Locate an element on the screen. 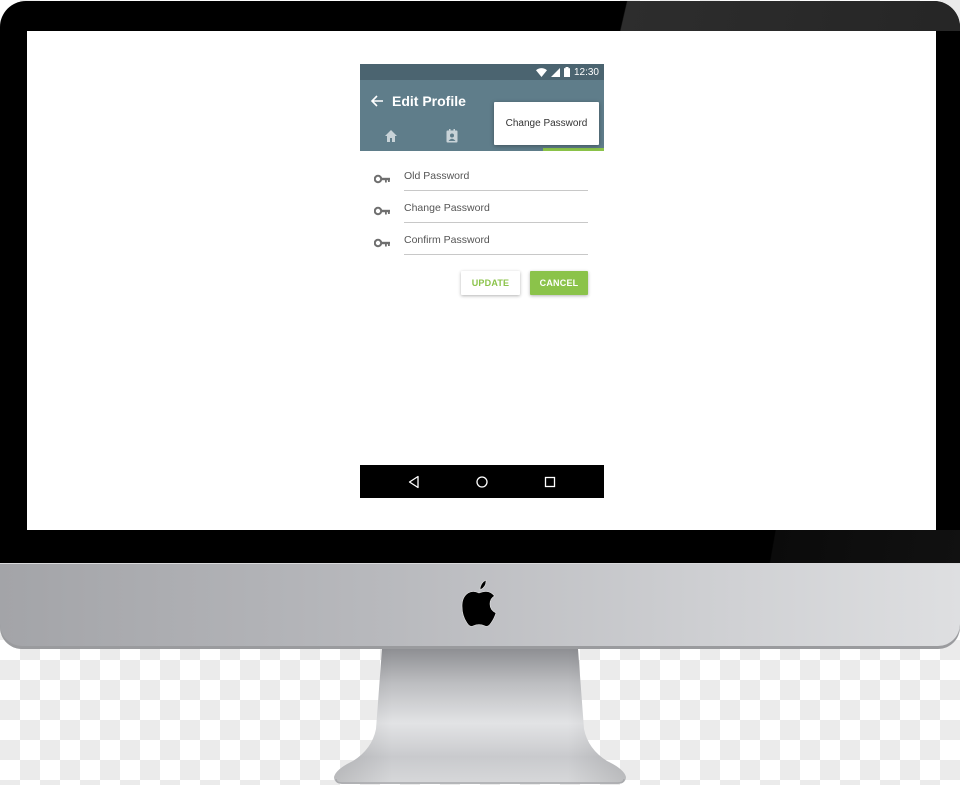 The image size is (960, 785). page-title: Edit Profile is located at coordinates (429, 101).